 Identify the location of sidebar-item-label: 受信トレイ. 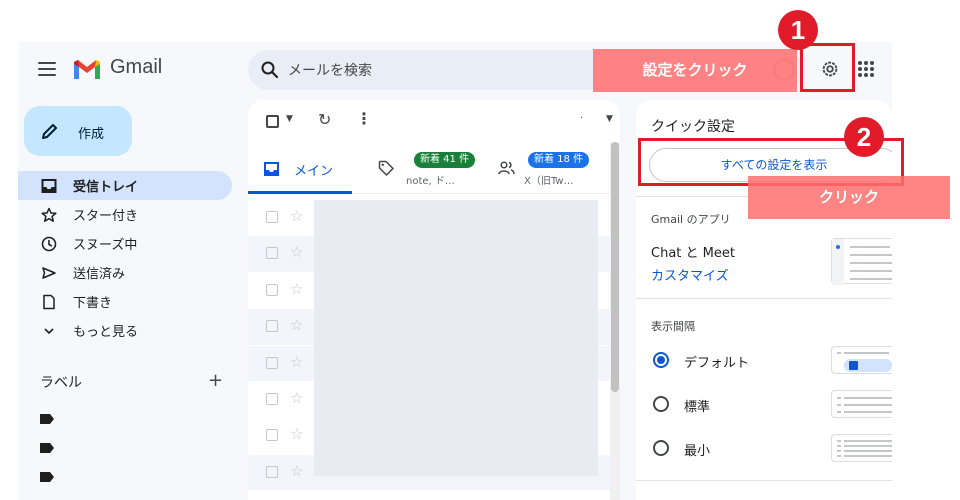
(106, 187).